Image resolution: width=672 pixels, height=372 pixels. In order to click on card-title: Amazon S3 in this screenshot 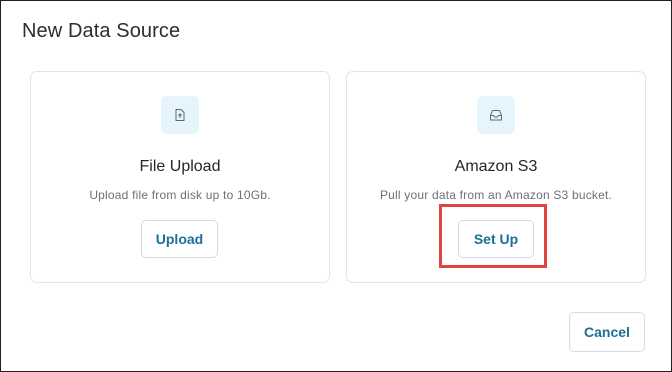, I will do `click(496, 166)`.